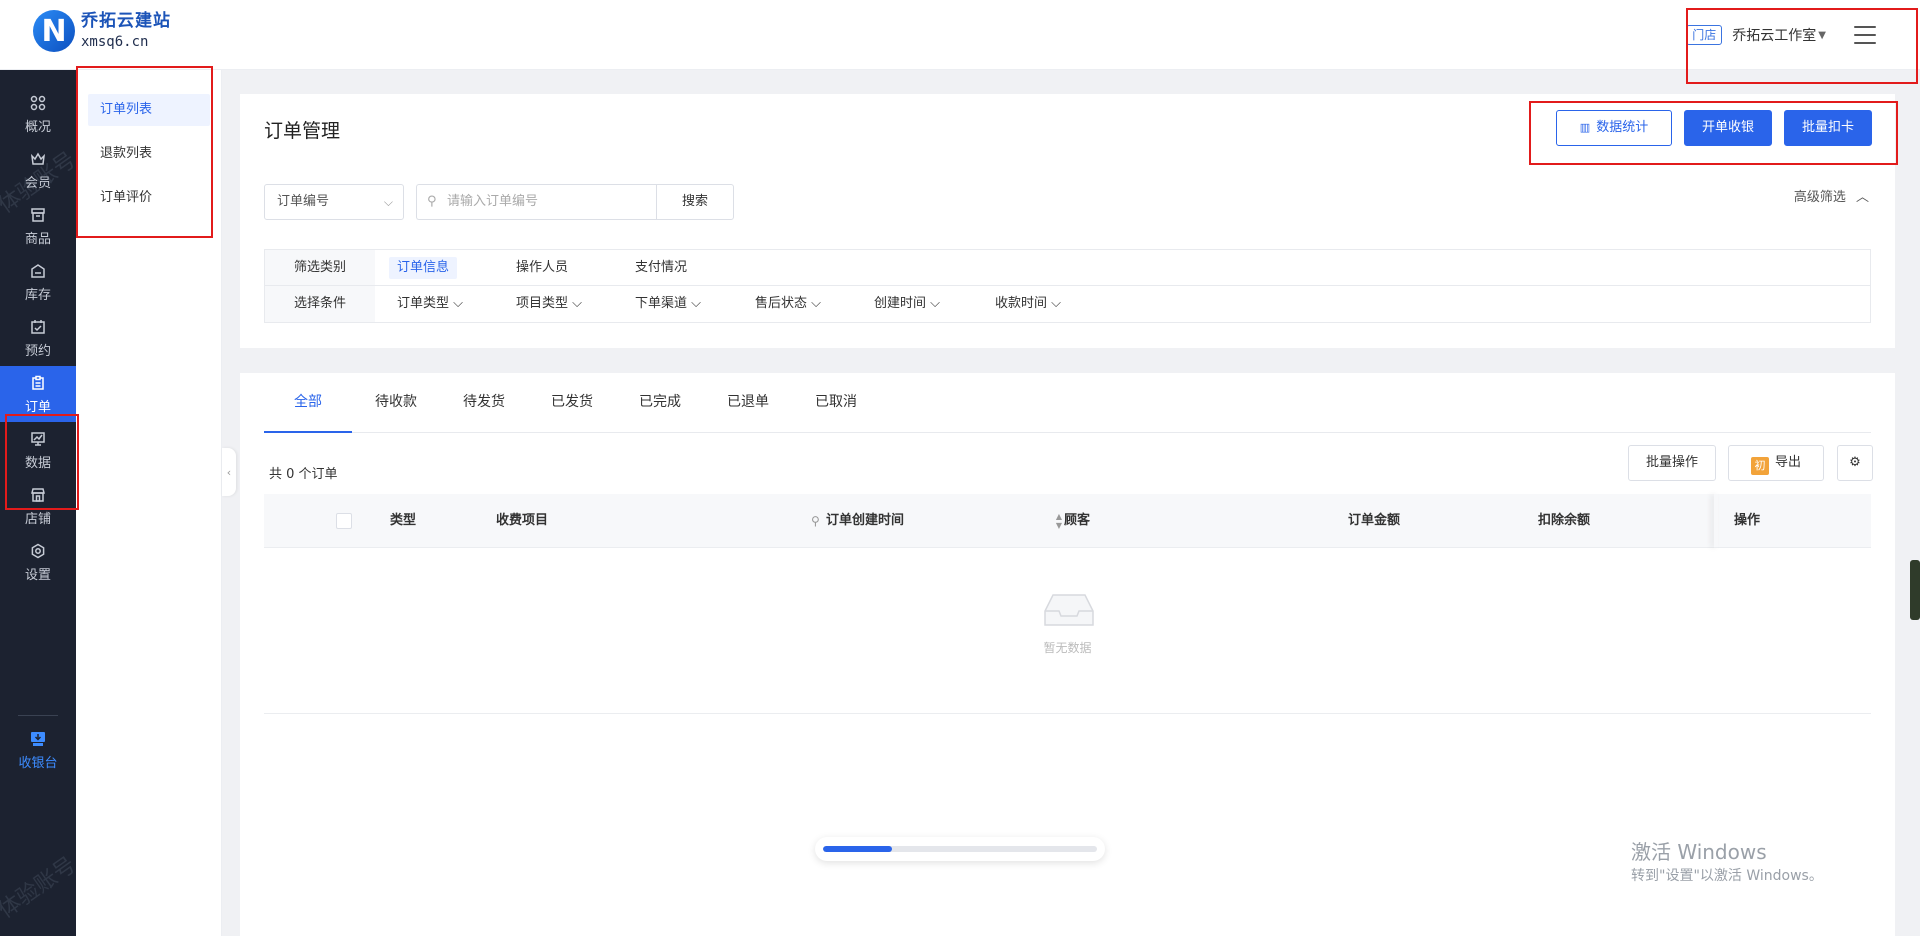 Image resolution: width=1920 pixels, height=936 pixels. I want to click on nav-item-data: 数据, so click(38, 450).